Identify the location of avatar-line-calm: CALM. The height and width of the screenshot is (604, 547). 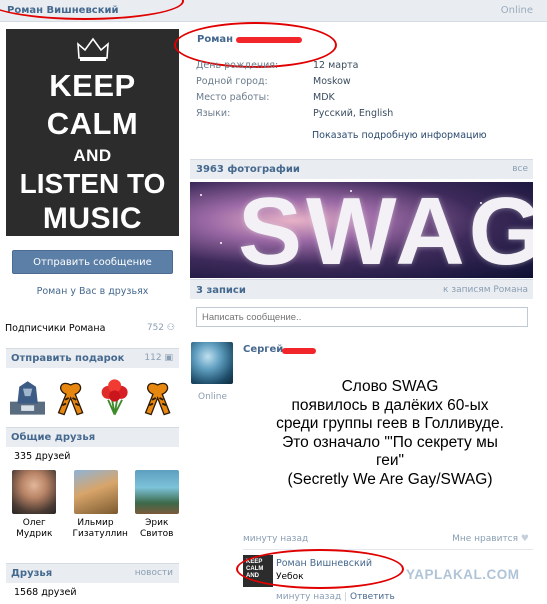
(92, 123).